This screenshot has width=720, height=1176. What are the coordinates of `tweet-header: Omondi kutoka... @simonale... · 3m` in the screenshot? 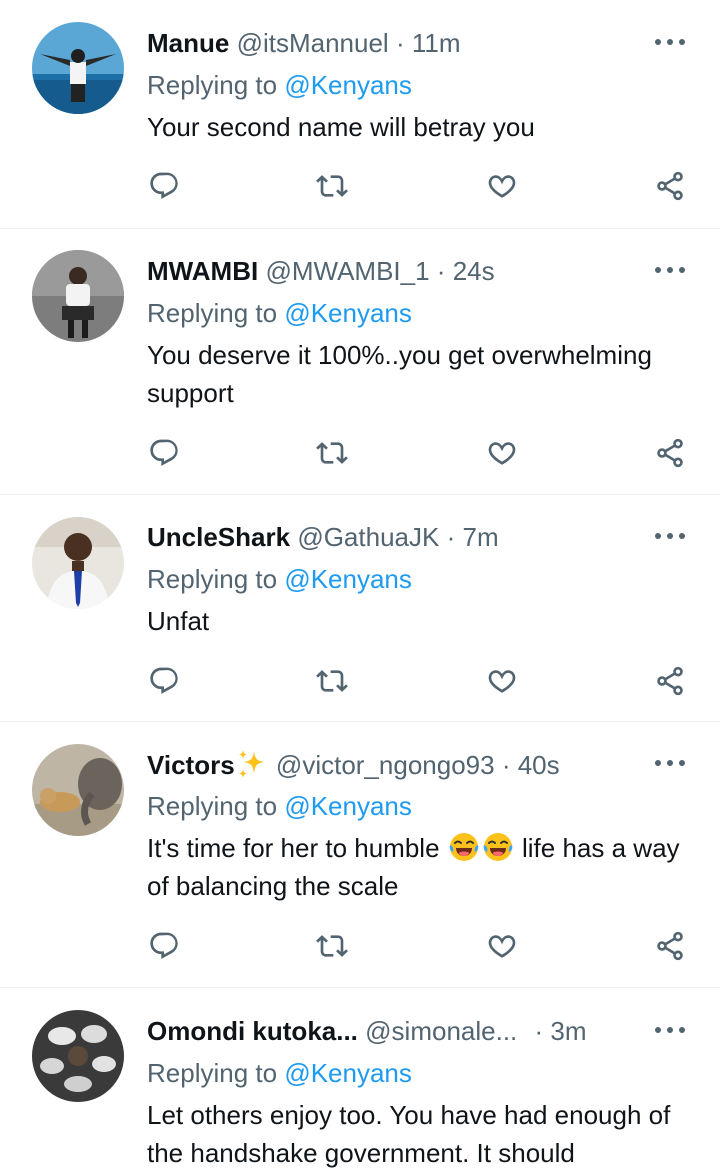 It's located at (367, 1031).